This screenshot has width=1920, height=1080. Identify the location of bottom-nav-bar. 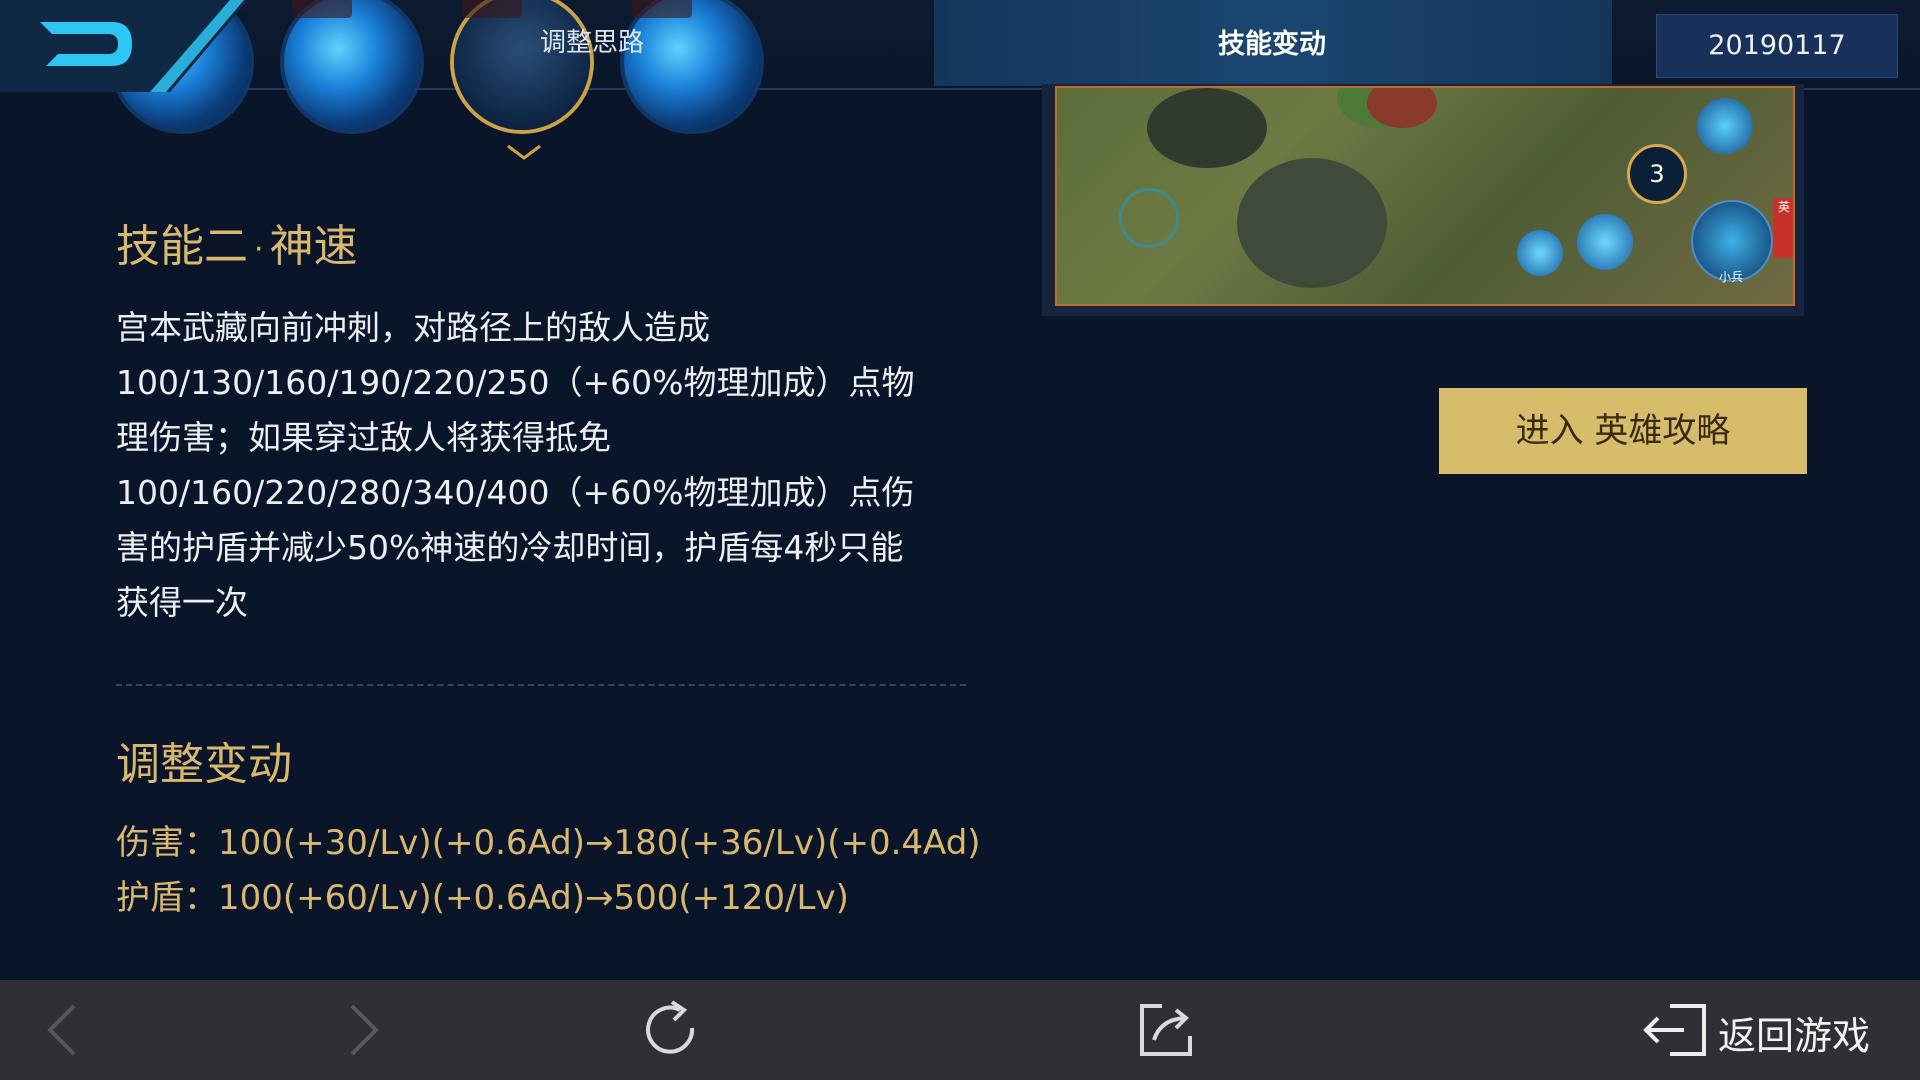
(960, 1030).